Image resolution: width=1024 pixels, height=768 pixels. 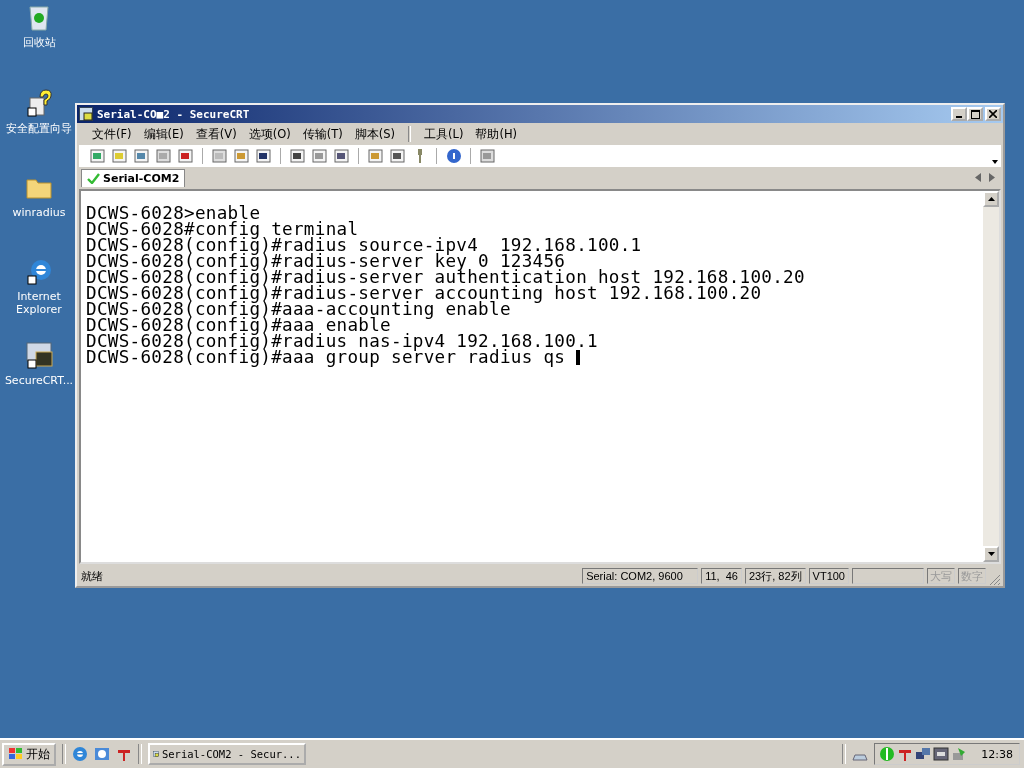 I want to click on check-icon, so click(x=93, y=178).